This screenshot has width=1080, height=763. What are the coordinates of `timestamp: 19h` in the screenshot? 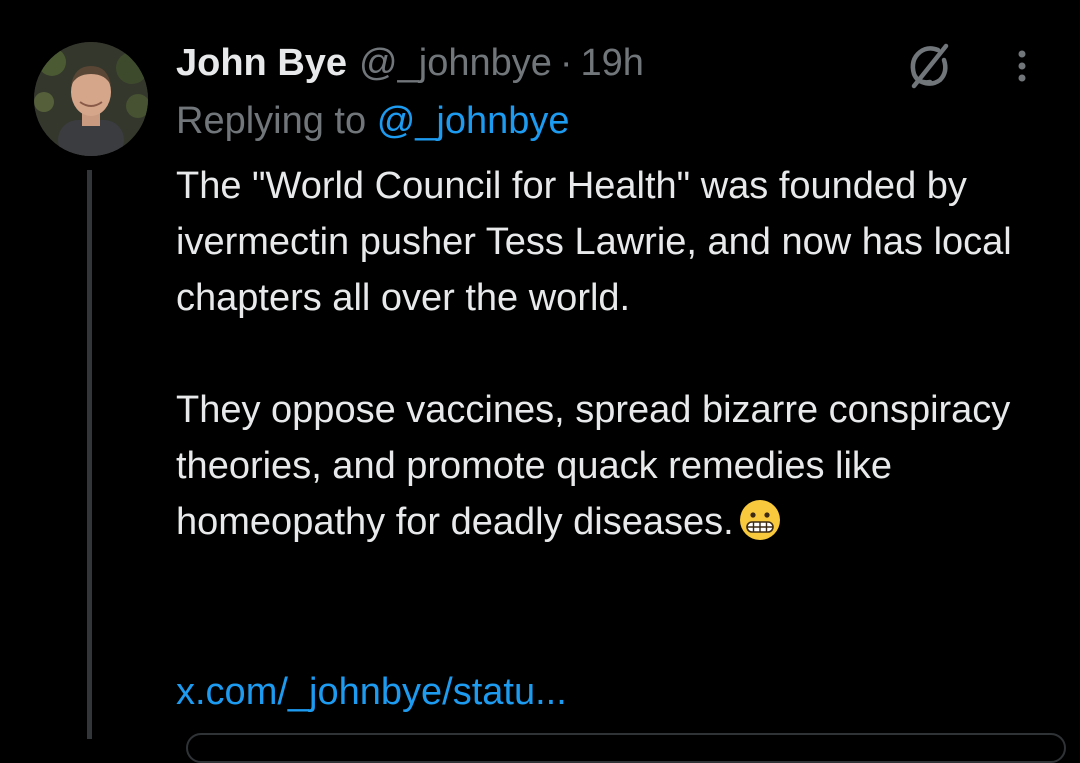 It's located at (612, 63).